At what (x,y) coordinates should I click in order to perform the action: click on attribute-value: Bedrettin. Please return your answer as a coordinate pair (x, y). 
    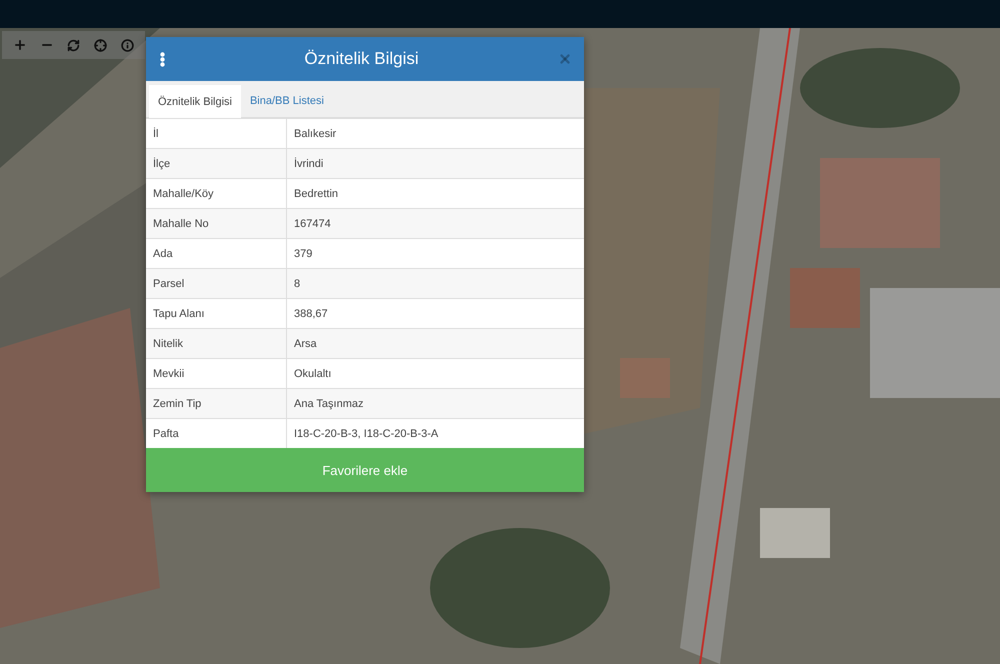
    Looking at the image, I should click on (316, 194).